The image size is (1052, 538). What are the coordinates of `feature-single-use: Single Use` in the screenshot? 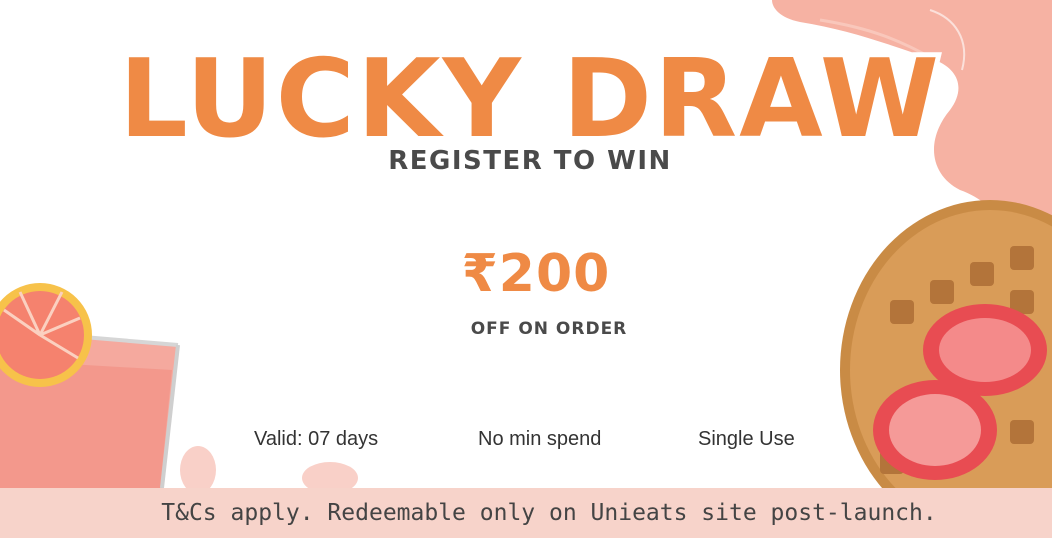 It's located at (746, 439).